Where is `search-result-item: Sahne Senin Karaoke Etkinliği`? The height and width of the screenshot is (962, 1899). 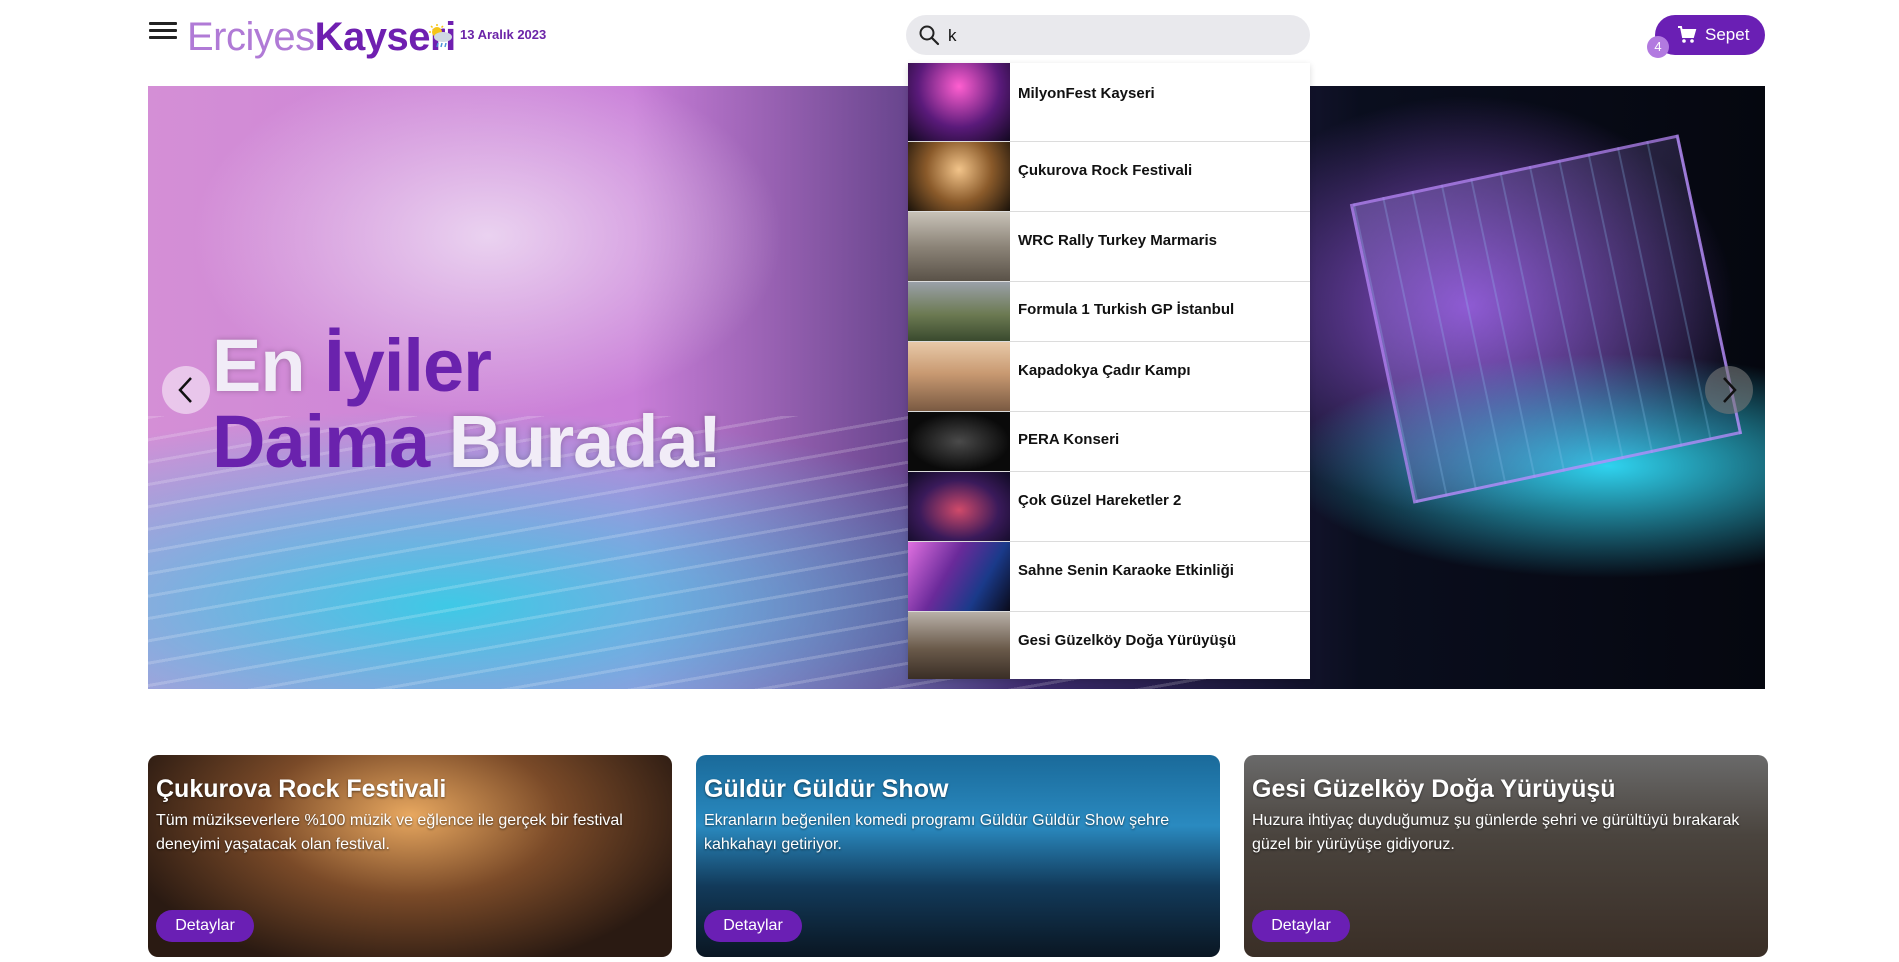 search-result-item: Sahne Senin Karaoke Etkinliği is located at coordinates (1109, 577).